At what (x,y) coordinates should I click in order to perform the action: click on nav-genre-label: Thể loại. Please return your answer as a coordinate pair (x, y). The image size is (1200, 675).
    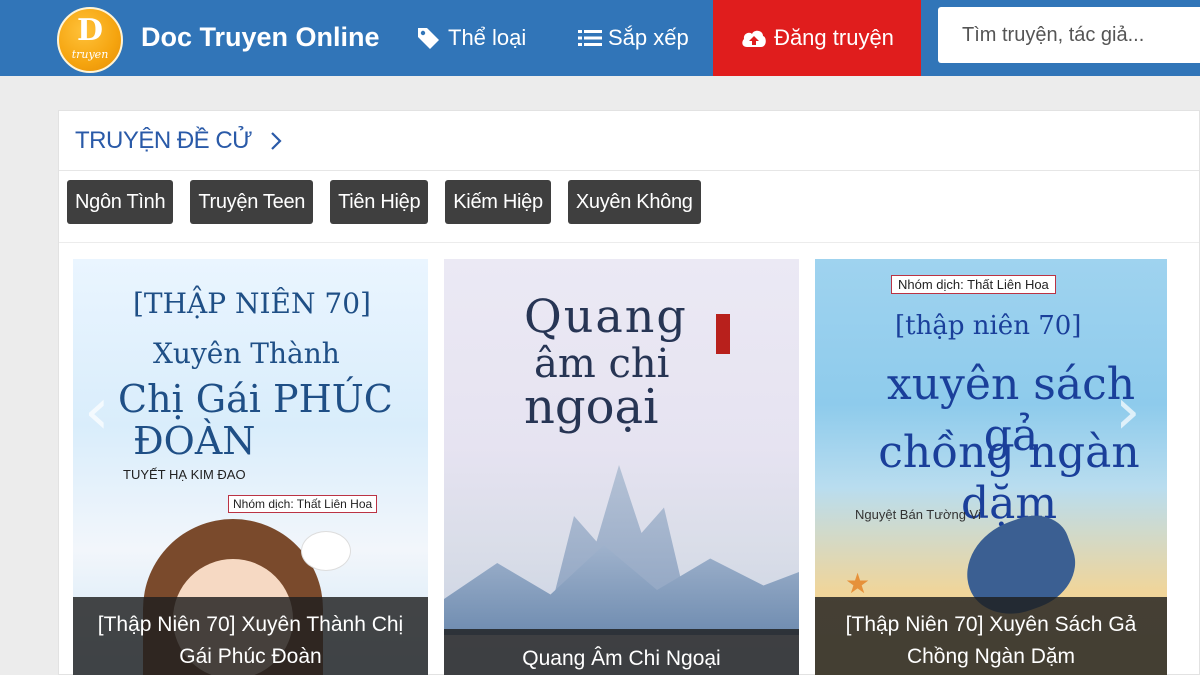
    Looking at the image, I should click on (487, 37).